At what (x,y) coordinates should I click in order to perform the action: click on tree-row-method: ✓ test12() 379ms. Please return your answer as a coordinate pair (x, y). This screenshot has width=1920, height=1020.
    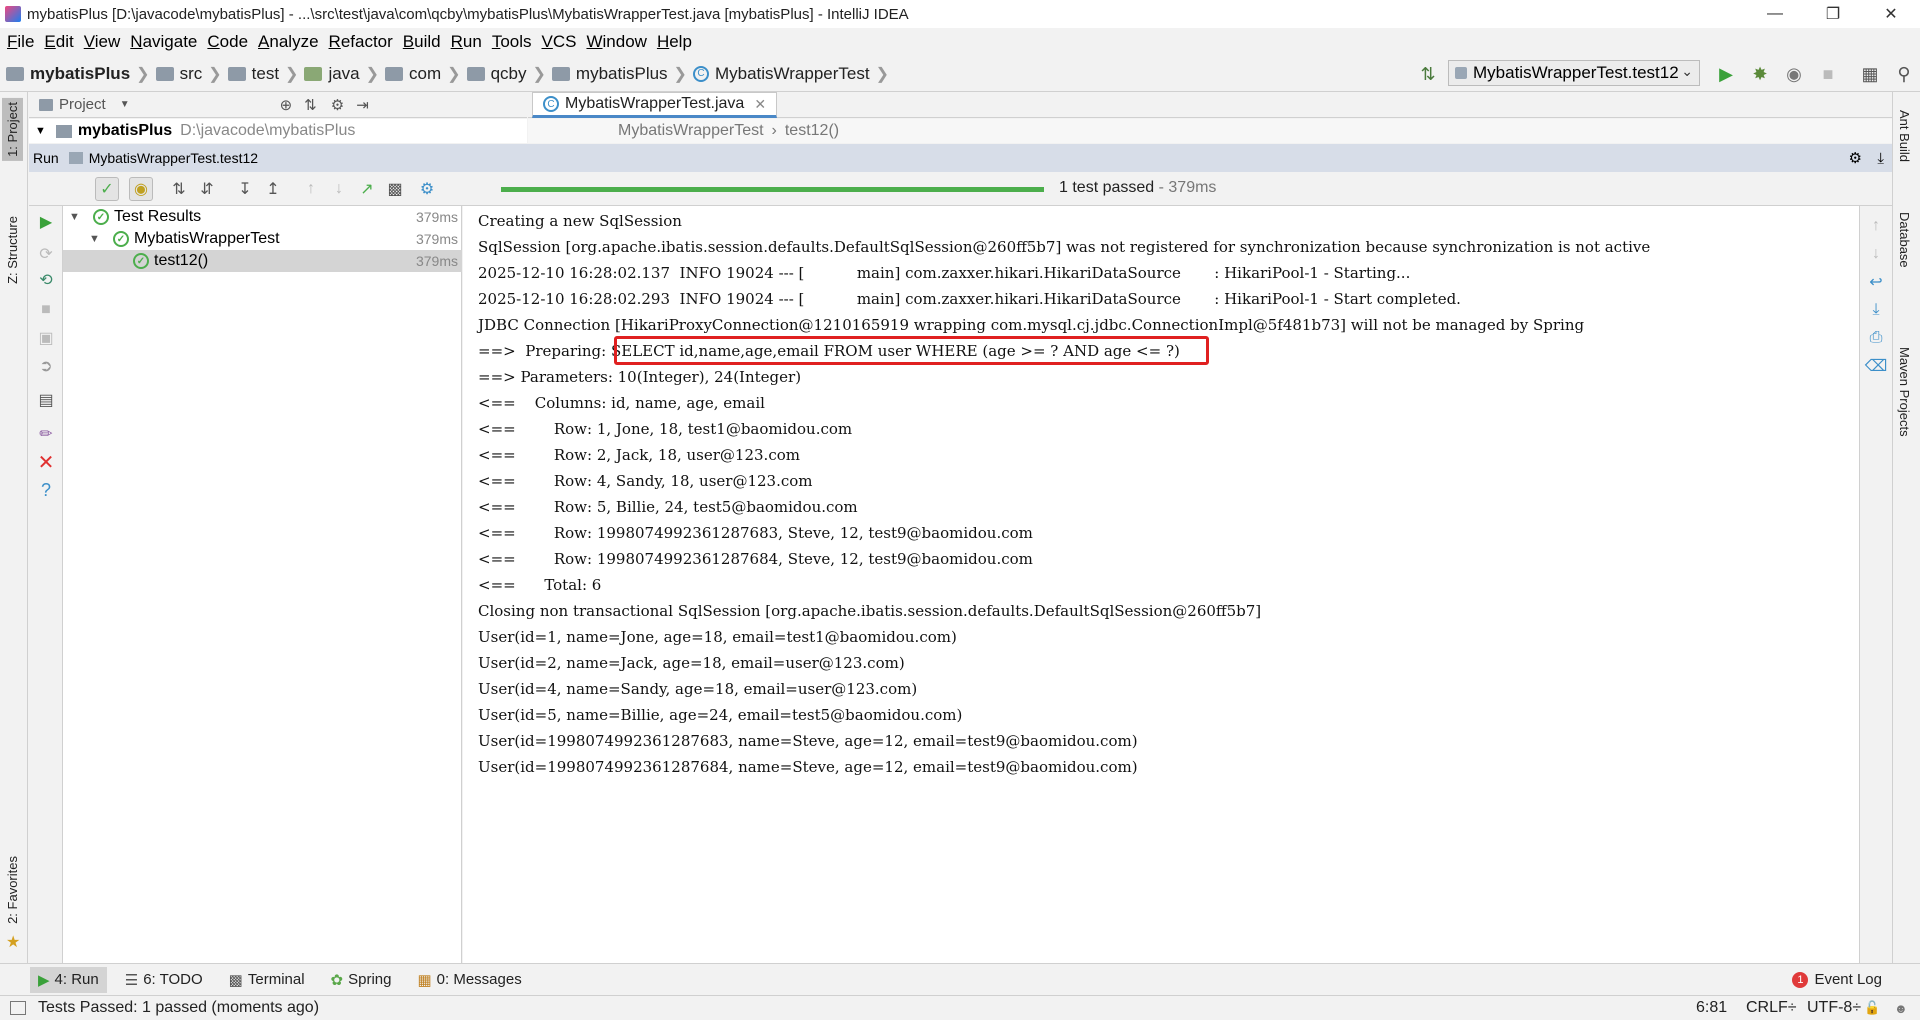
    Looking at the image, I should click on (262, 261).